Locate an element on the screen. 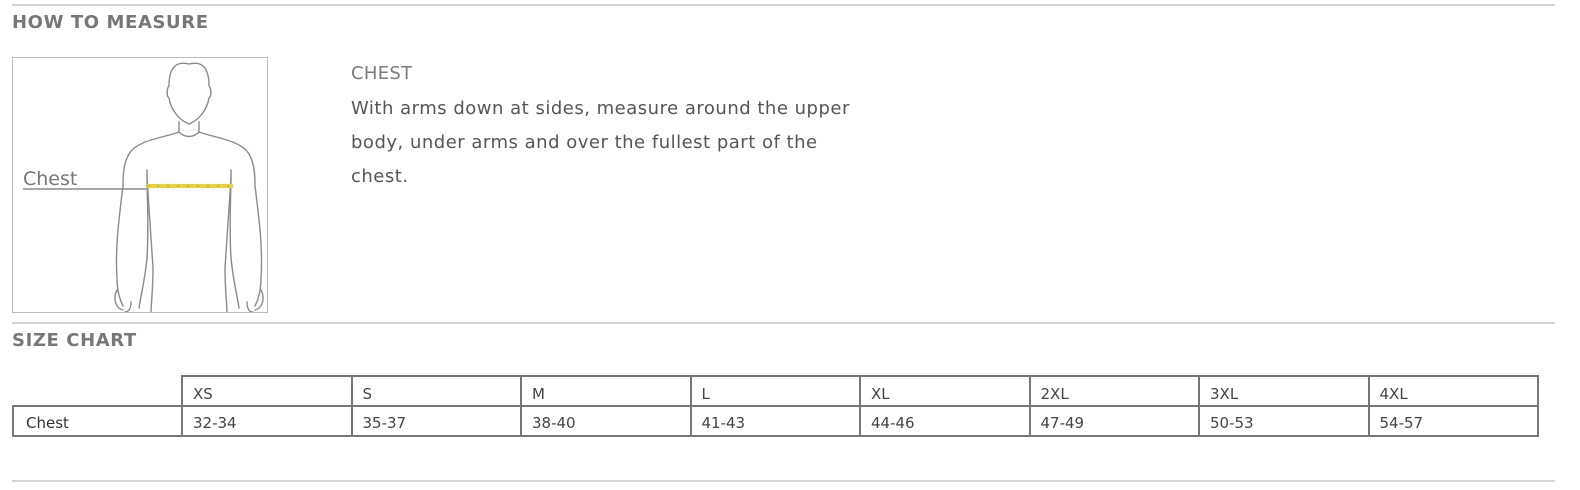 The image size is (1580, 490). table-cell: 41-43 is located at coordinates (775, 421).